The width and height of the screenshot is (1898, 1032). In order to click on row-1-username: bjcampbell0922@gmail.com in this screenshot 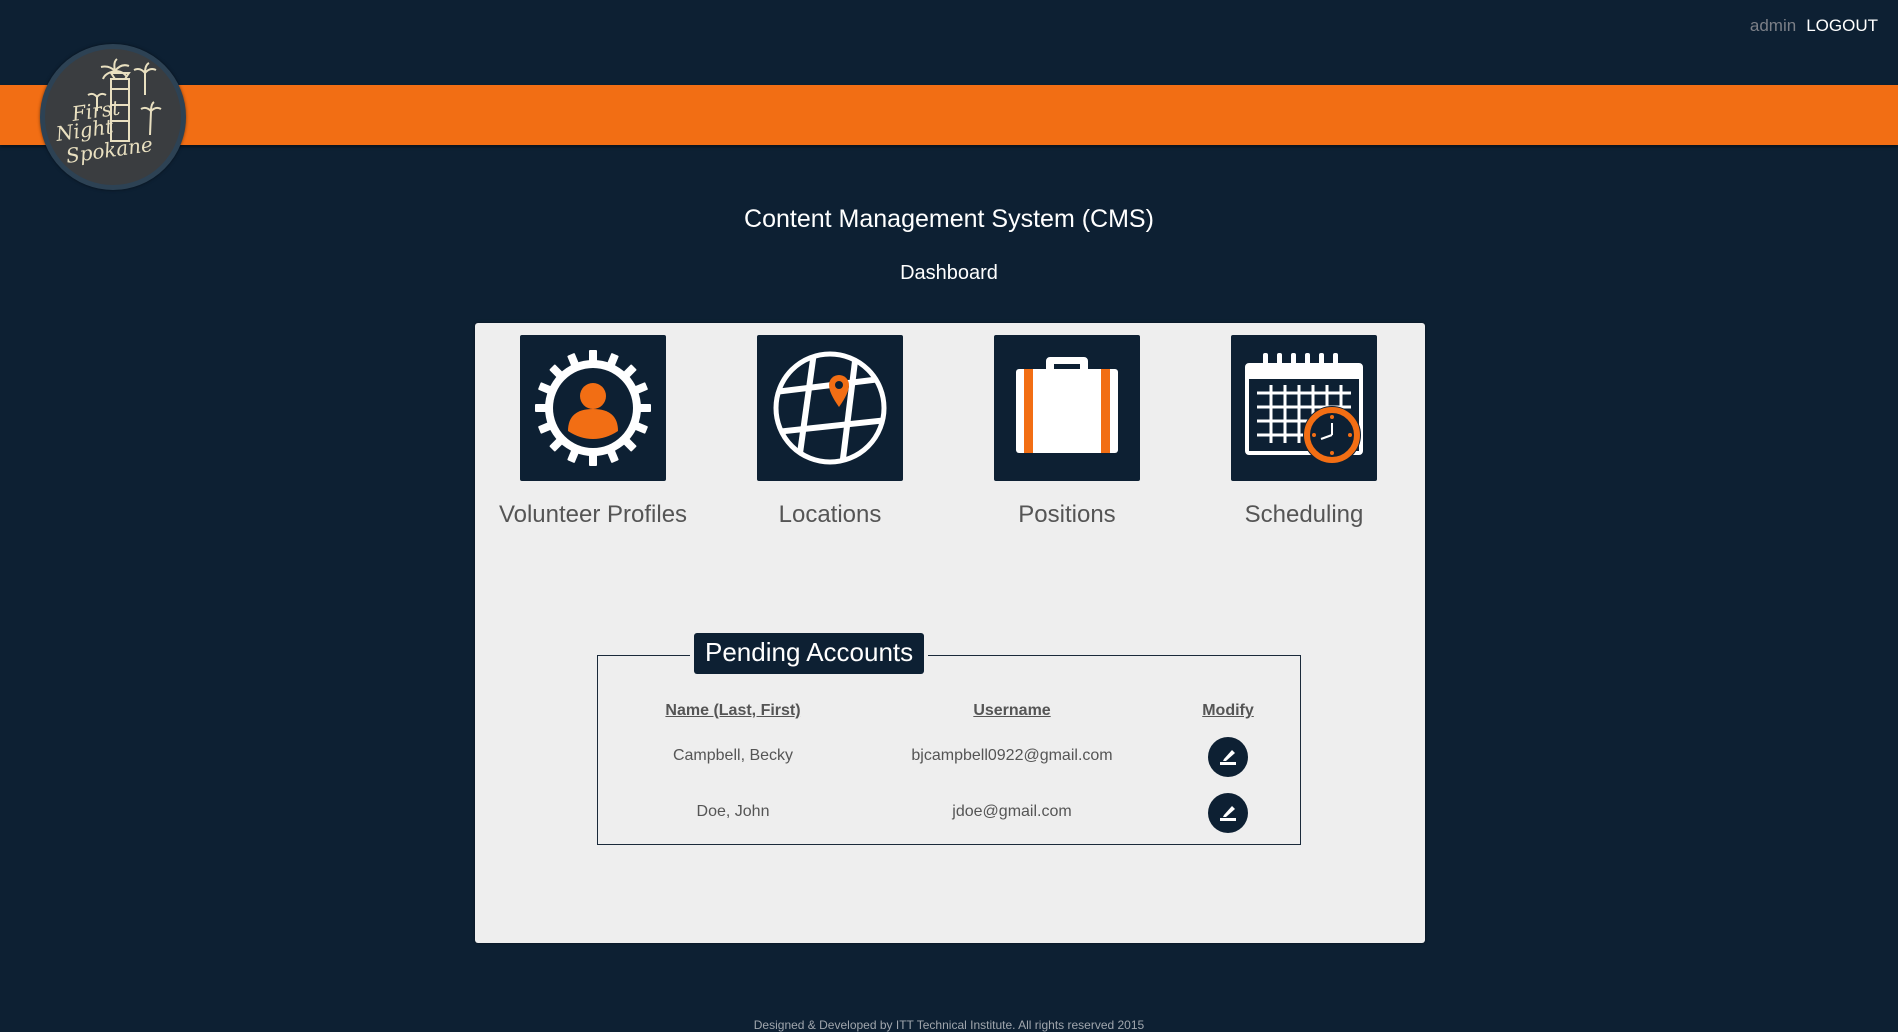, I will do `click(1012, 755)`.